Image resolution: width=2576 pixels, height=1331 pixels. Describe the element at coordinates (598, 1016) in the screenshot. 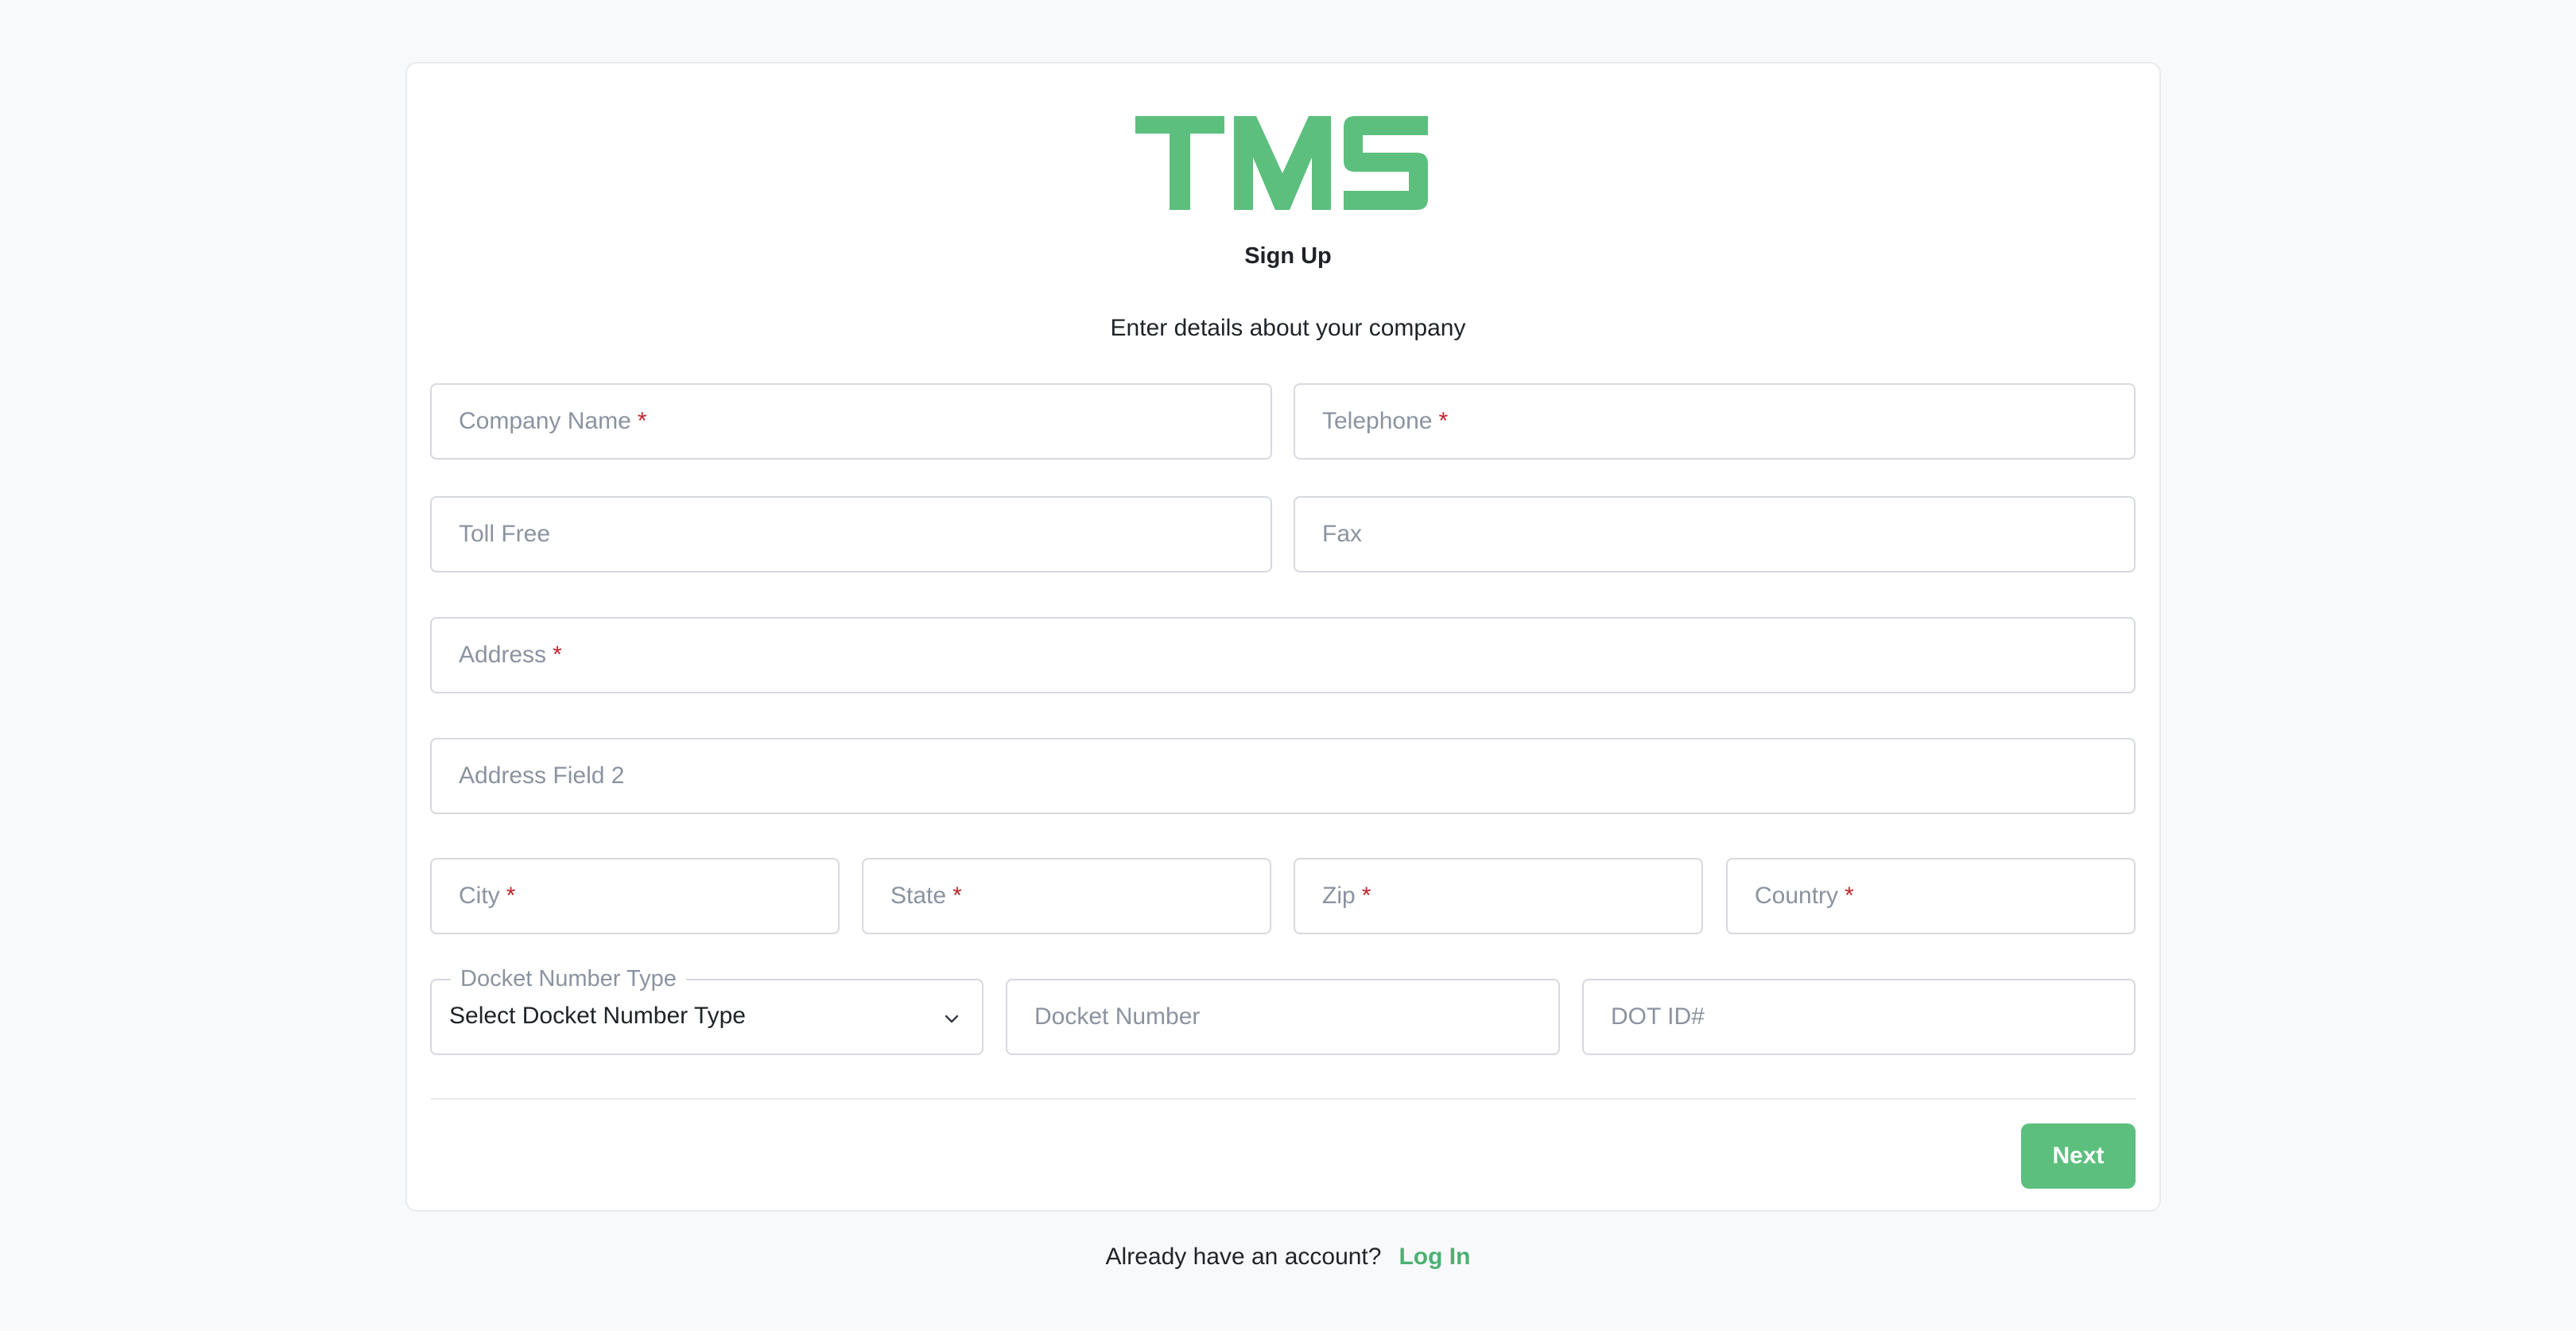

I see `docket-number-type-value: Select Docket Number Type` at that location.